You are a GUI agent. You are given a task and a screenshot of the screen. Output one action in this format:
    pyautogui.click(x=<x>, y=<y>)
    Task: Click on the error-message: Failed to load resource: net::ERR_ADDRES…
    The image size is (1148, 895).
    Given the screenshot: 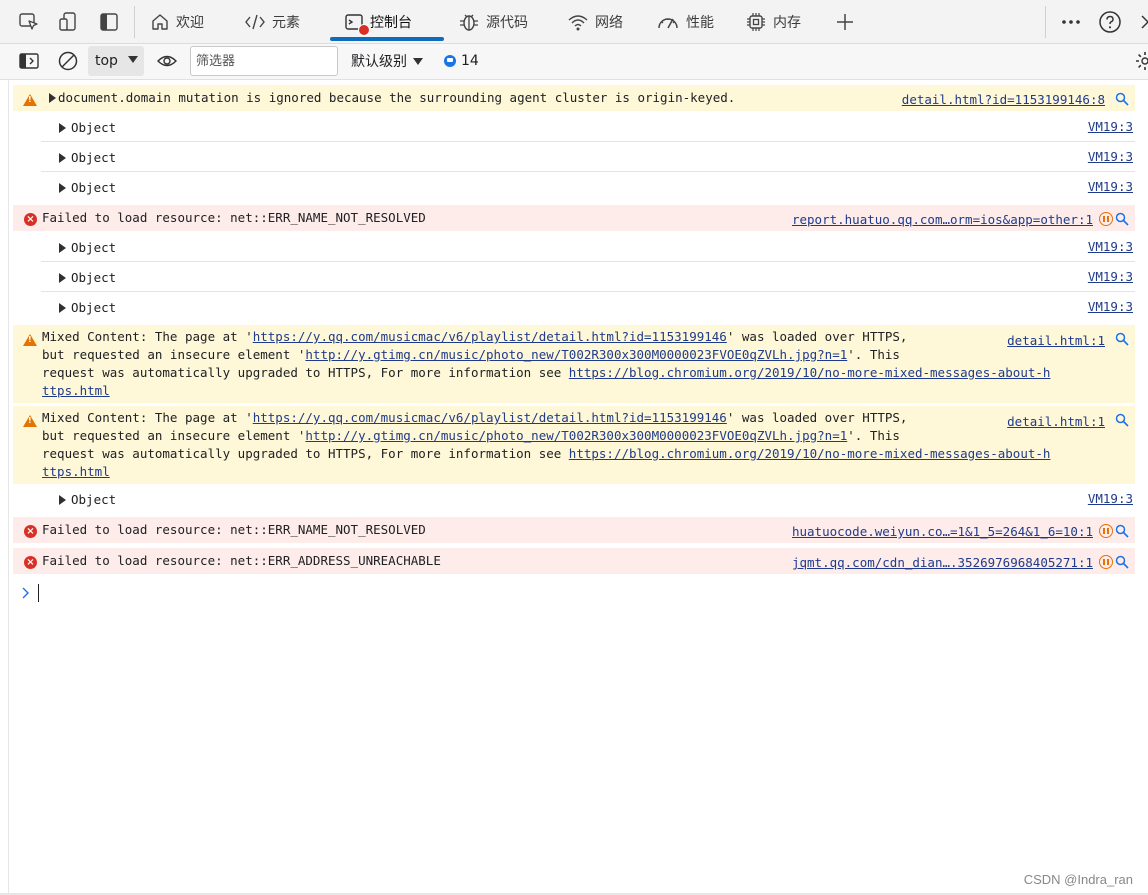 What is the action you would take?
    pyautogui.click(x=241, y=561)
    